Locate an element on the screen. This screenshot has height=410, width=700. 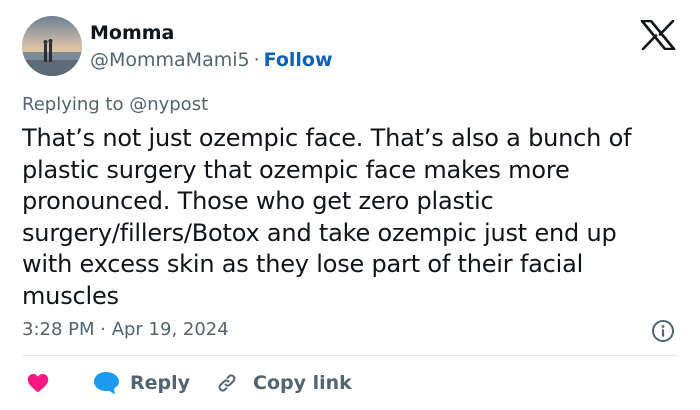
author-handle-row: @MommaMami5 · Follow is located at coordinates (211, 60).